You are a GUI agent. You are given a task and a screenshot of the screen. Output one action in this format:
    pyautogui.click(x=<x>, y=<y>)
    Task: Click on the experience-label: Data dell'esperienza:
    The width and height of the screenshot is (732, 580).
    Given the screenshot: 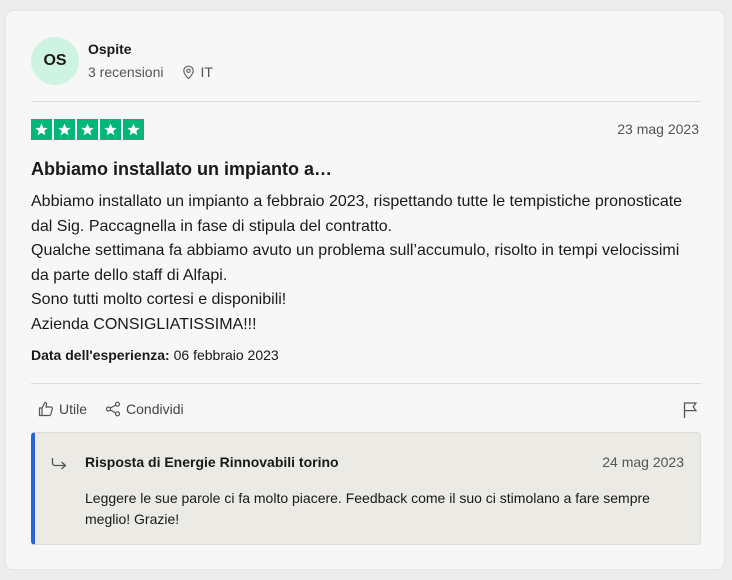 What is the action you would take?
    pyautogui.click(x=100, y=355)
    